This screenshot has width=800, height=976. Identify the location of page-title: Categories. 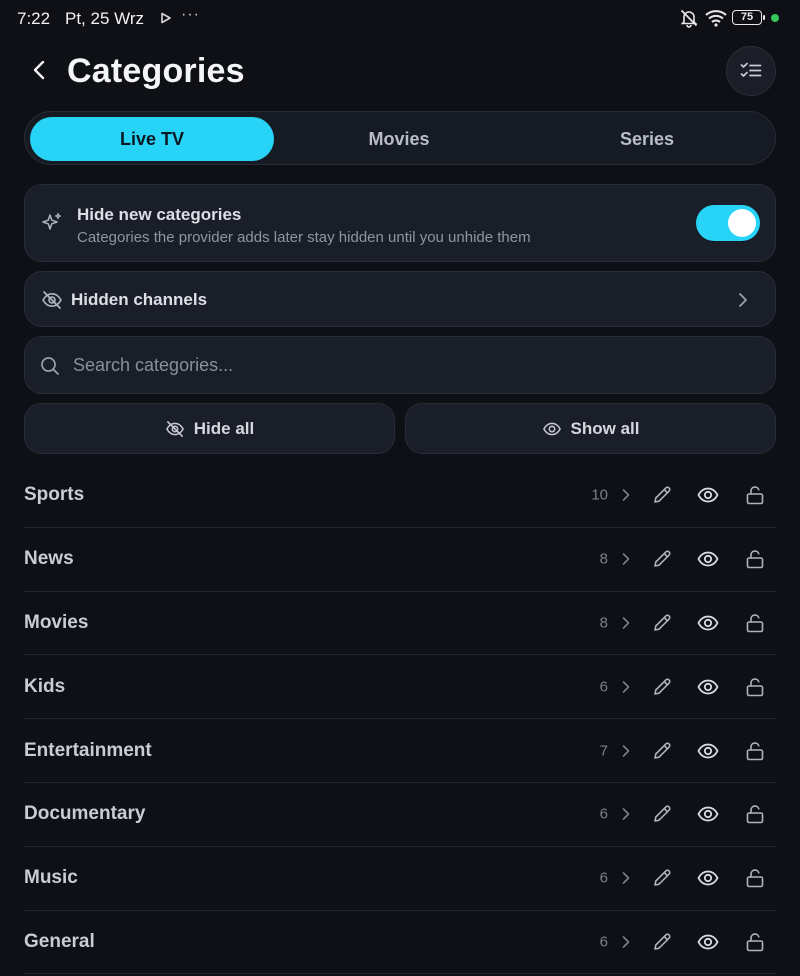
(156, 71).